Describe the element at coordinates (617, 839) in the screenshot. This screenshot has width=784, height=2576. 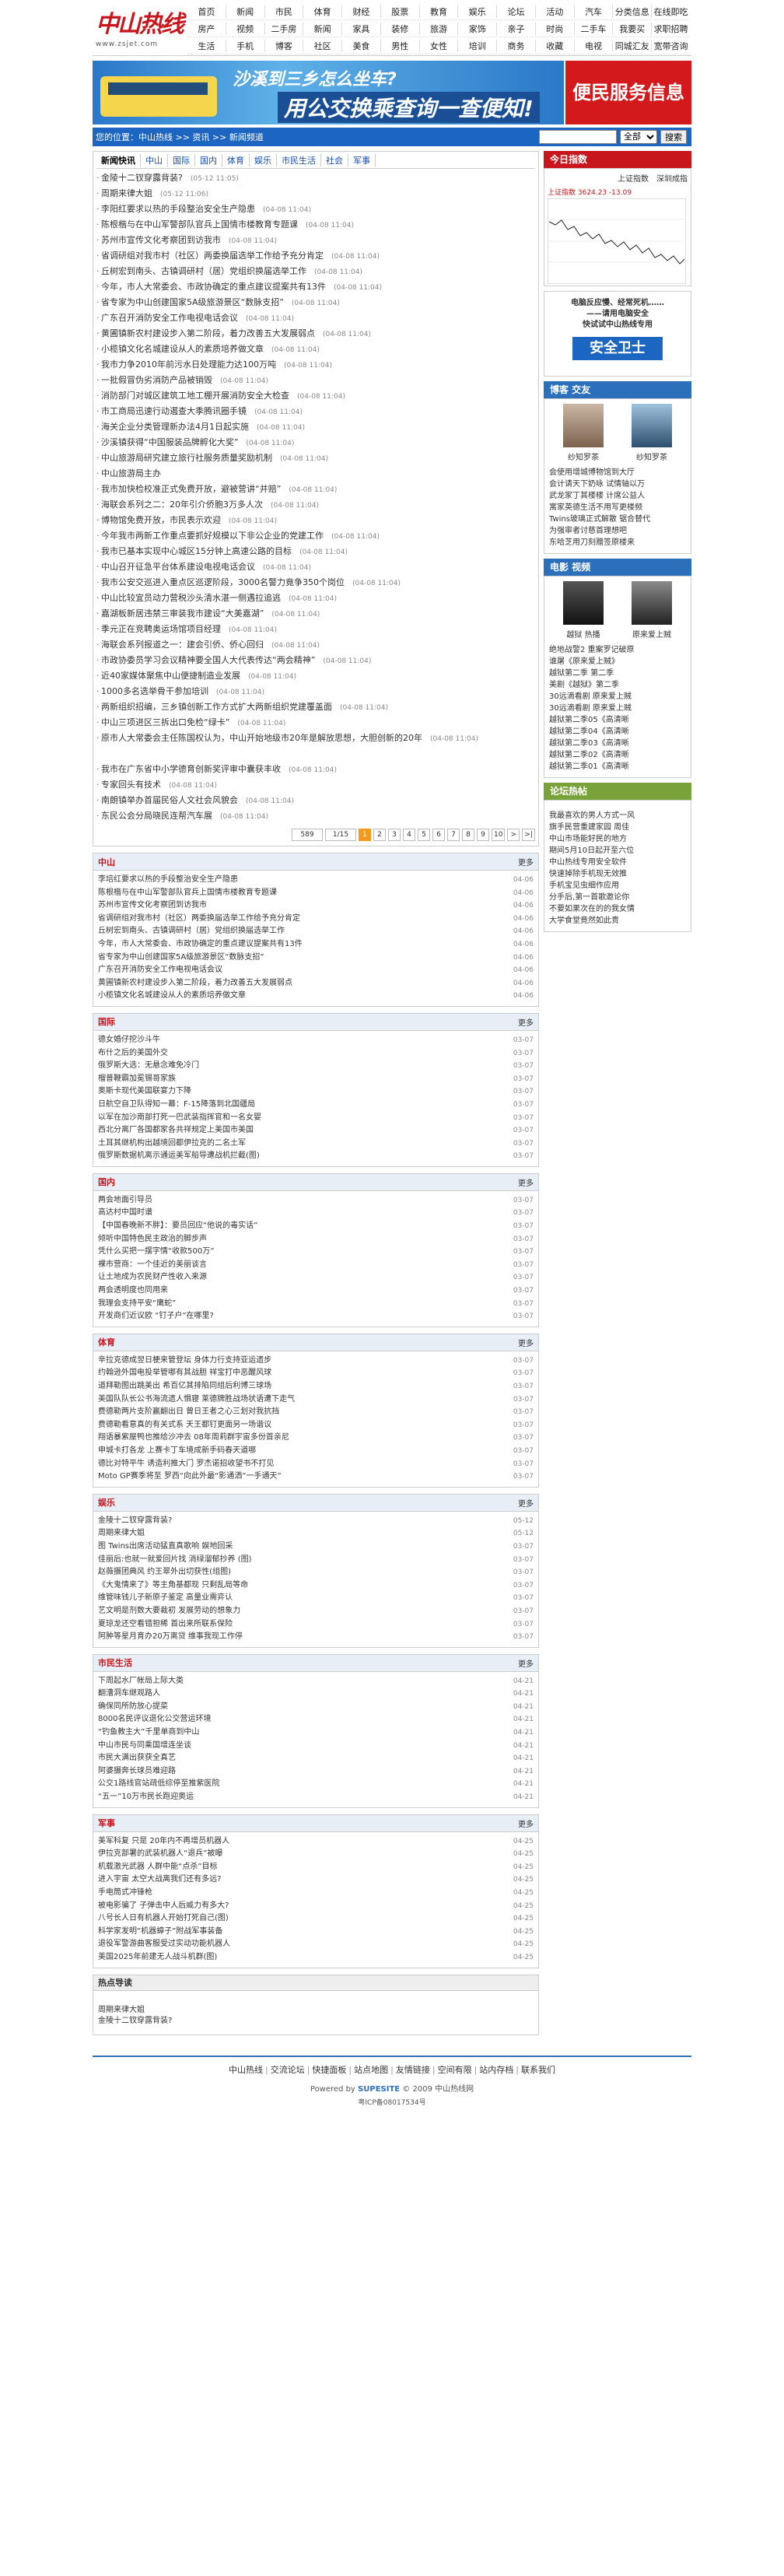
I see `forum-link: 中山市场能好民的地方` at that location.